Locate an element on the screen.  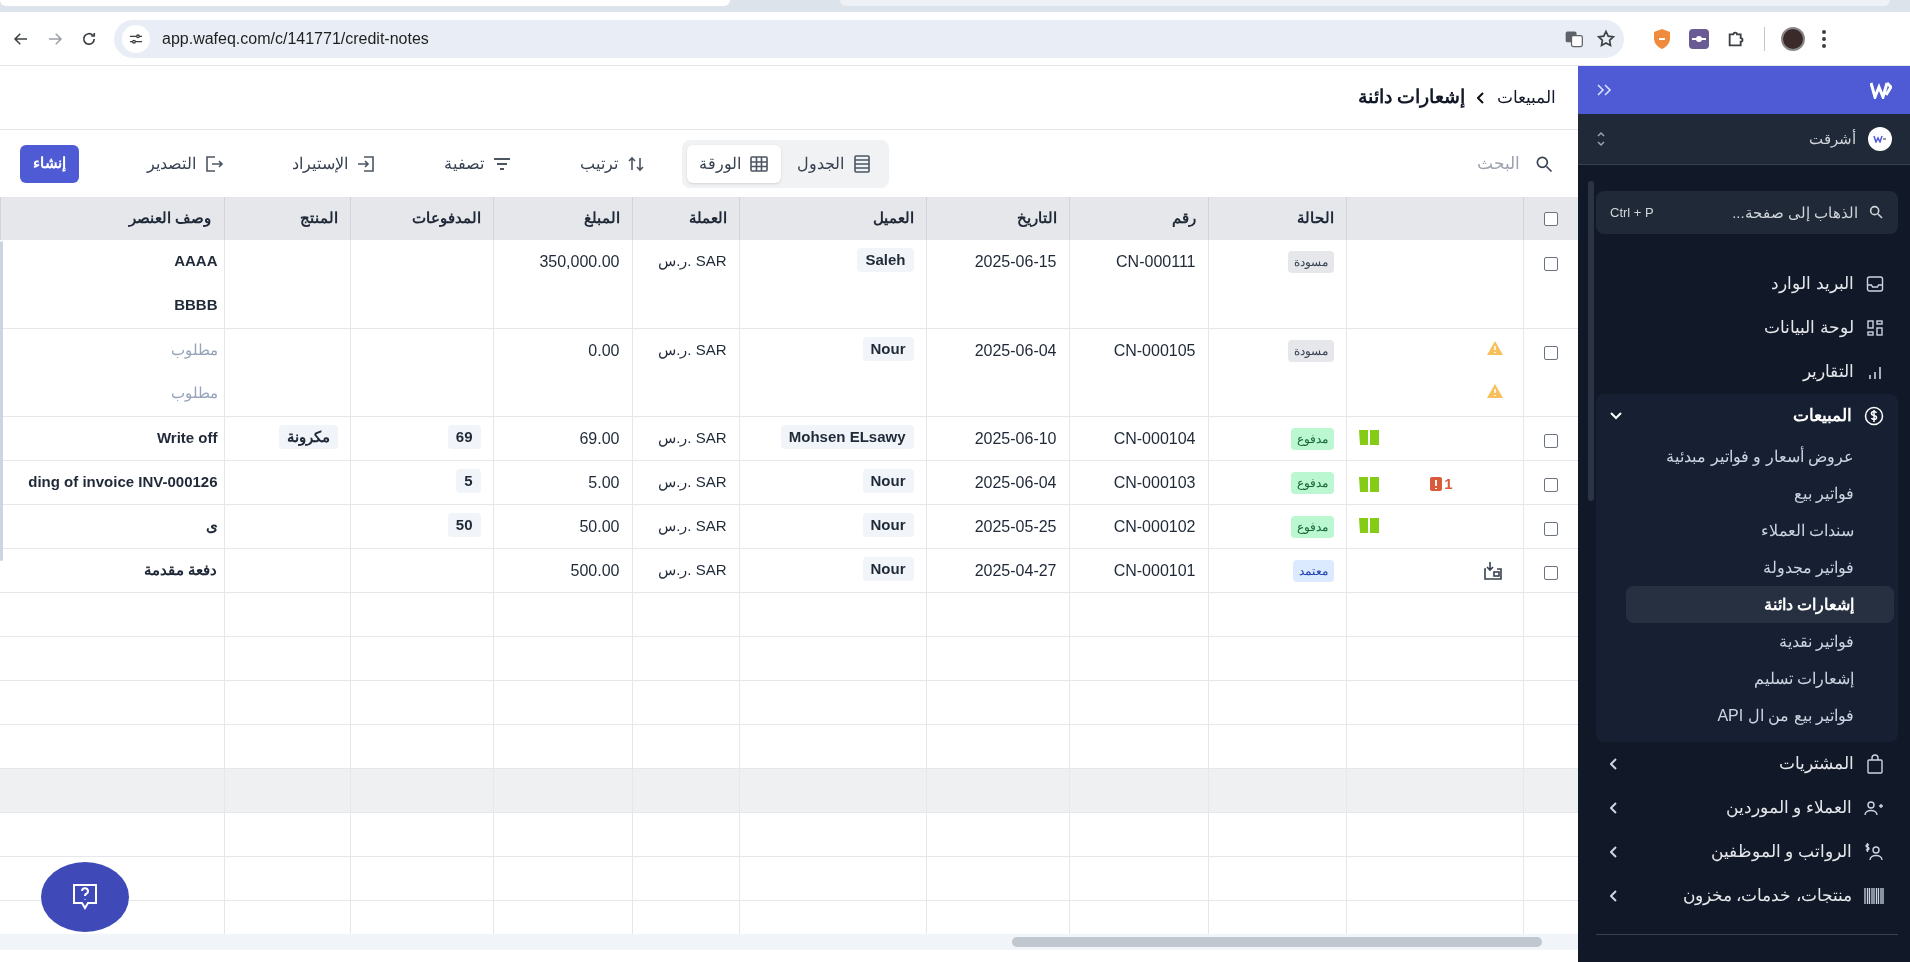
nav-item: الرواتب و الموظفين is located at coordinates (1747, 852).